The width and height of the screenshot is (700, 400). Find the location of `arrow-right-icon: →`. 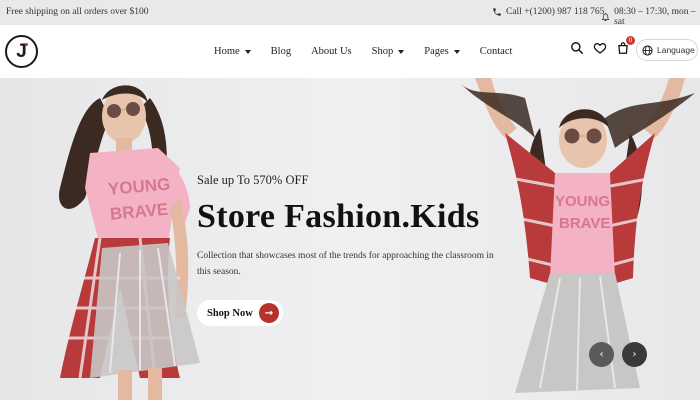

arrow-right-icon: → is located at coordinates (269, 313).